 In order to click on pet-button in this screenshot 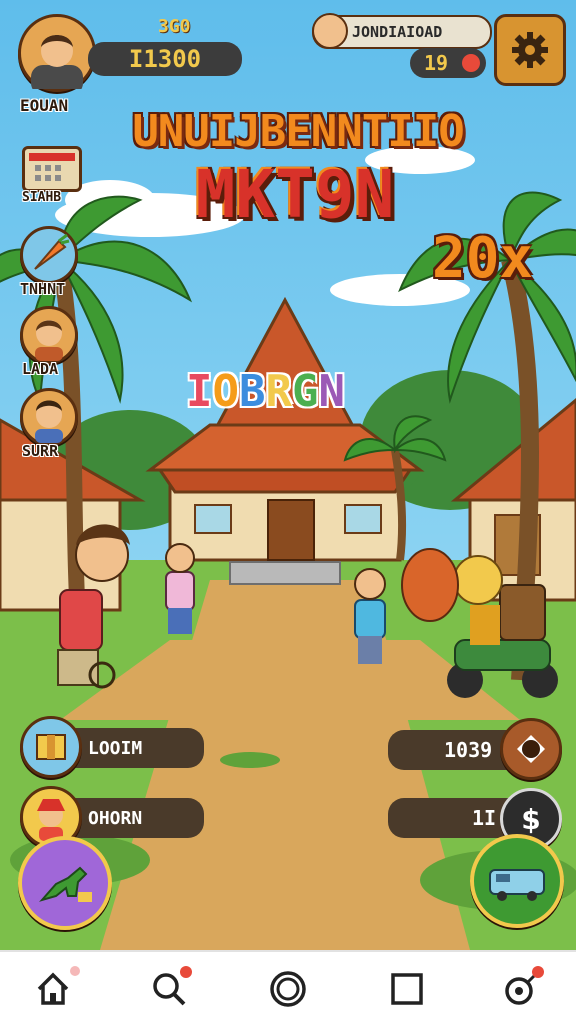, I will do `click(65, 883)`.